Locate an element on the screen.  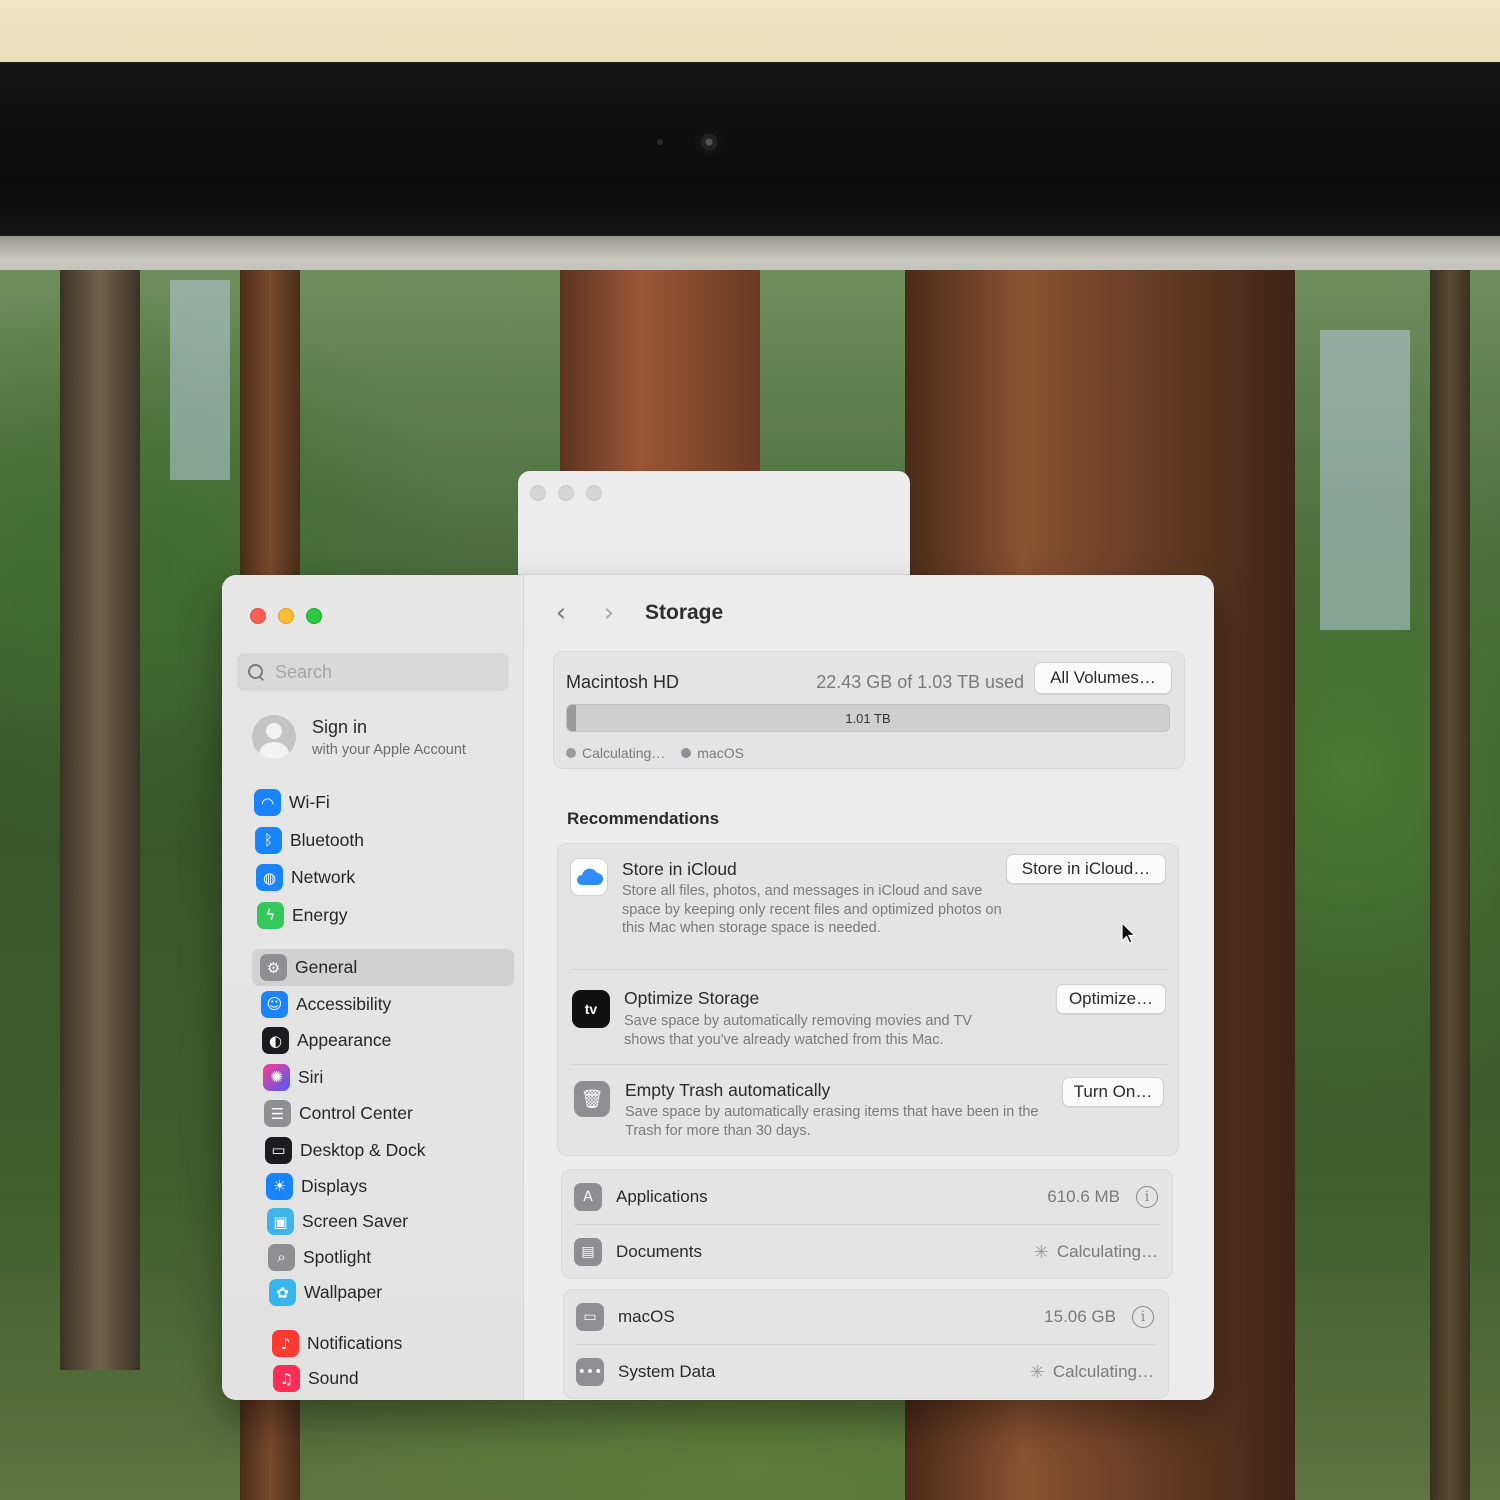
category-label: System Data is located at coordinates (667, 1371).